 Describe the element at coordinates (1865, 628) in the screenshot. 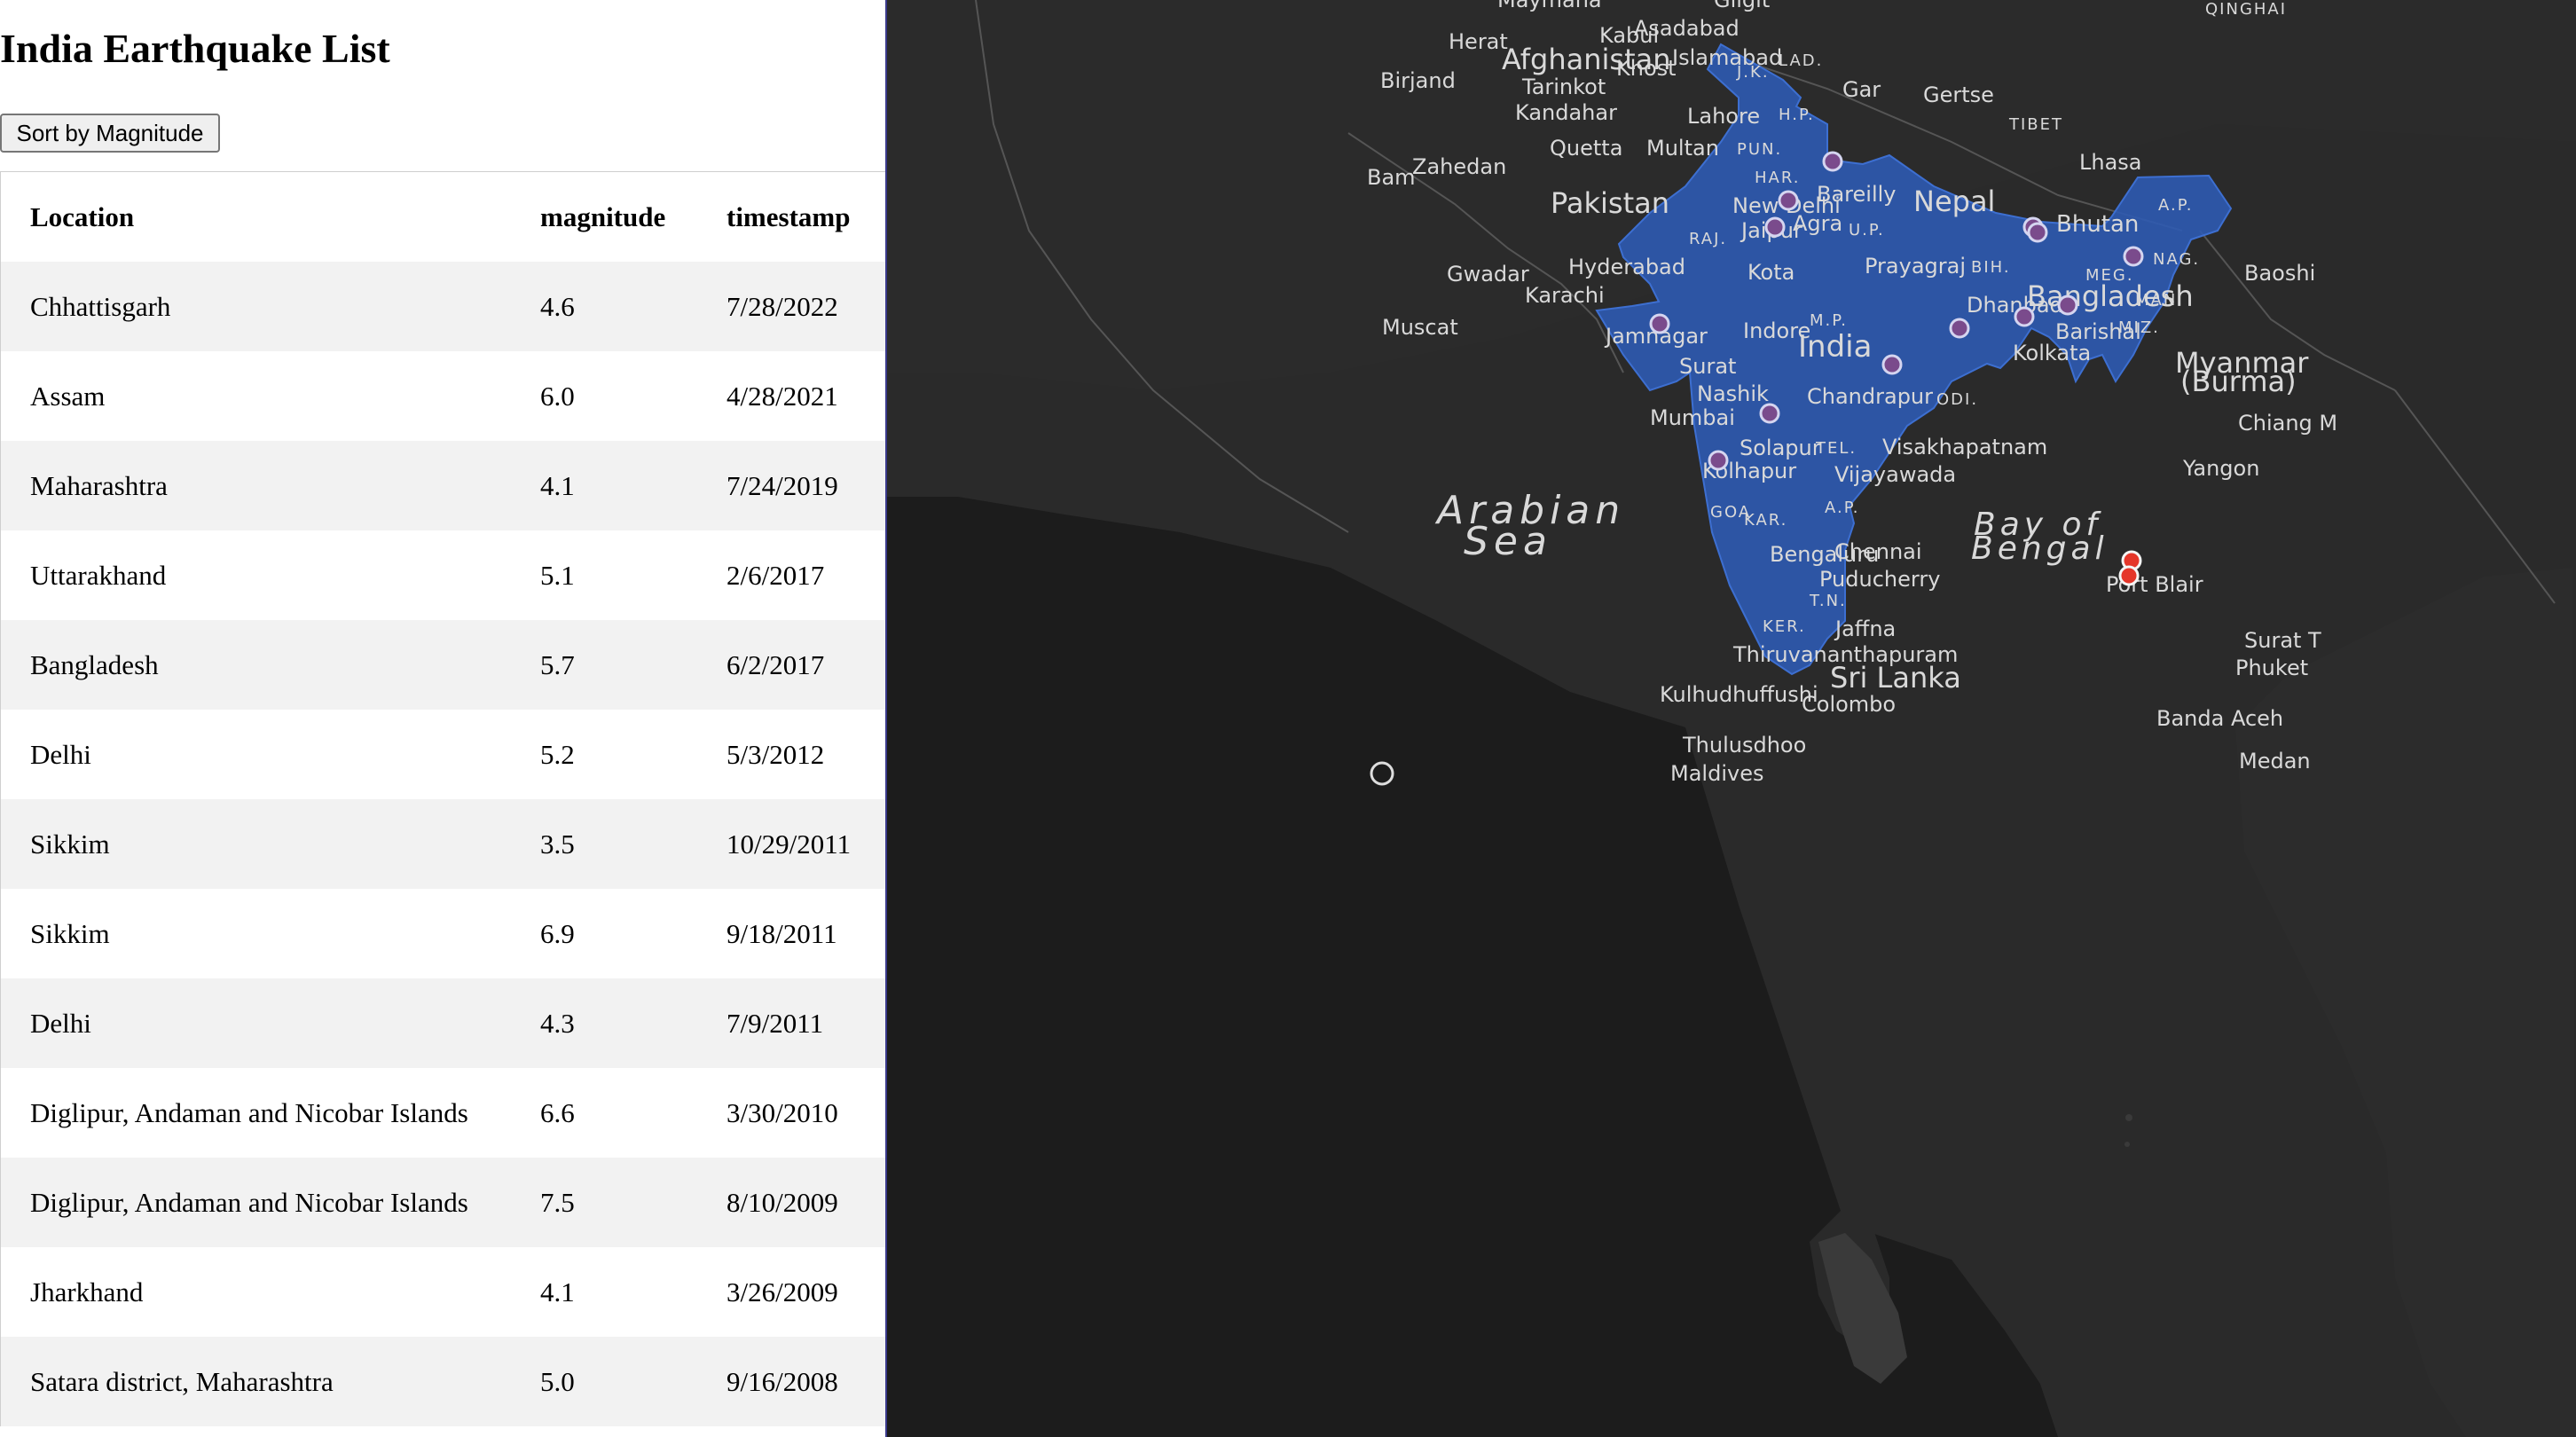

I see `city-label: Jaffna` at that location.